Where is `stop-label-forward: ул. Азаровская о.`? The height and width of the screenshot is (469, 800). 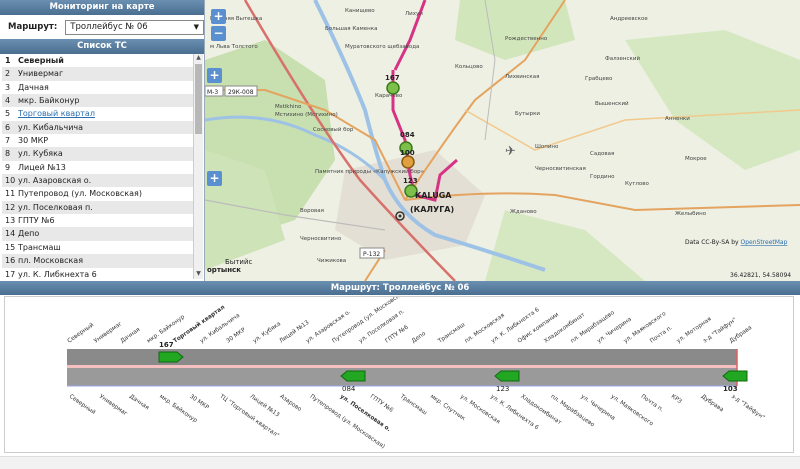 stop-label-forward: ул. Азаровская о. is located at coordinates (328, 326).